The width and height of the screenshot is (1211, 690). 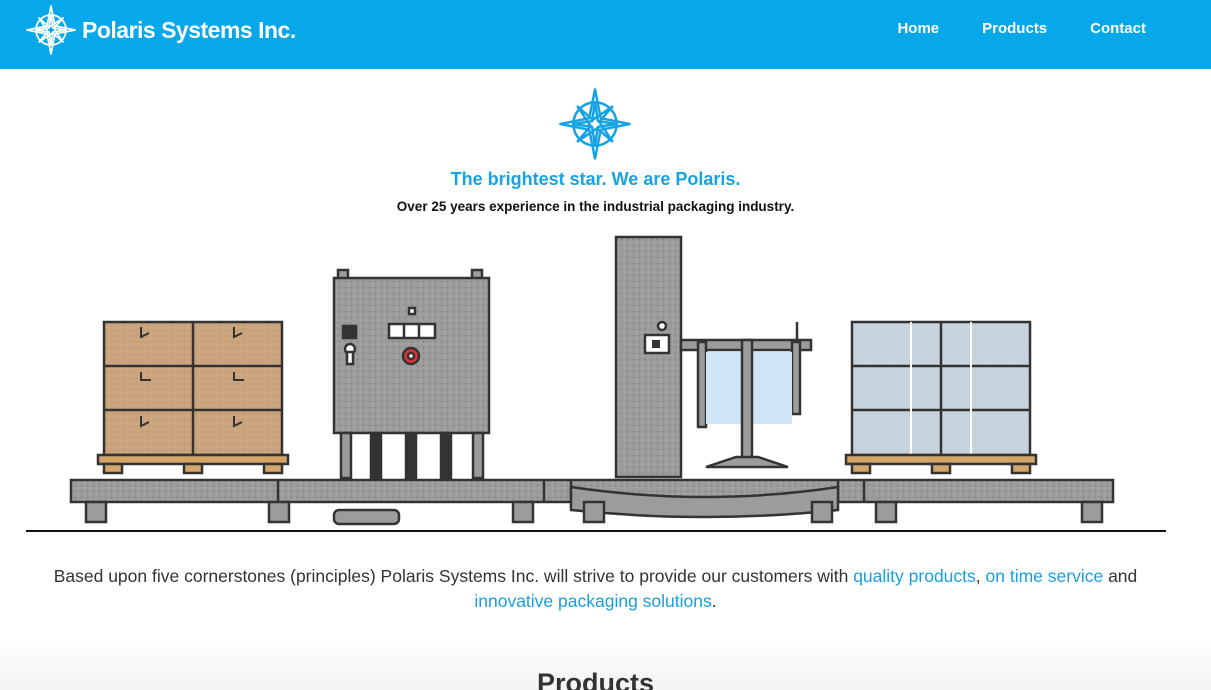 I want to click on left-box-pallet, so click(x=193, y=397).